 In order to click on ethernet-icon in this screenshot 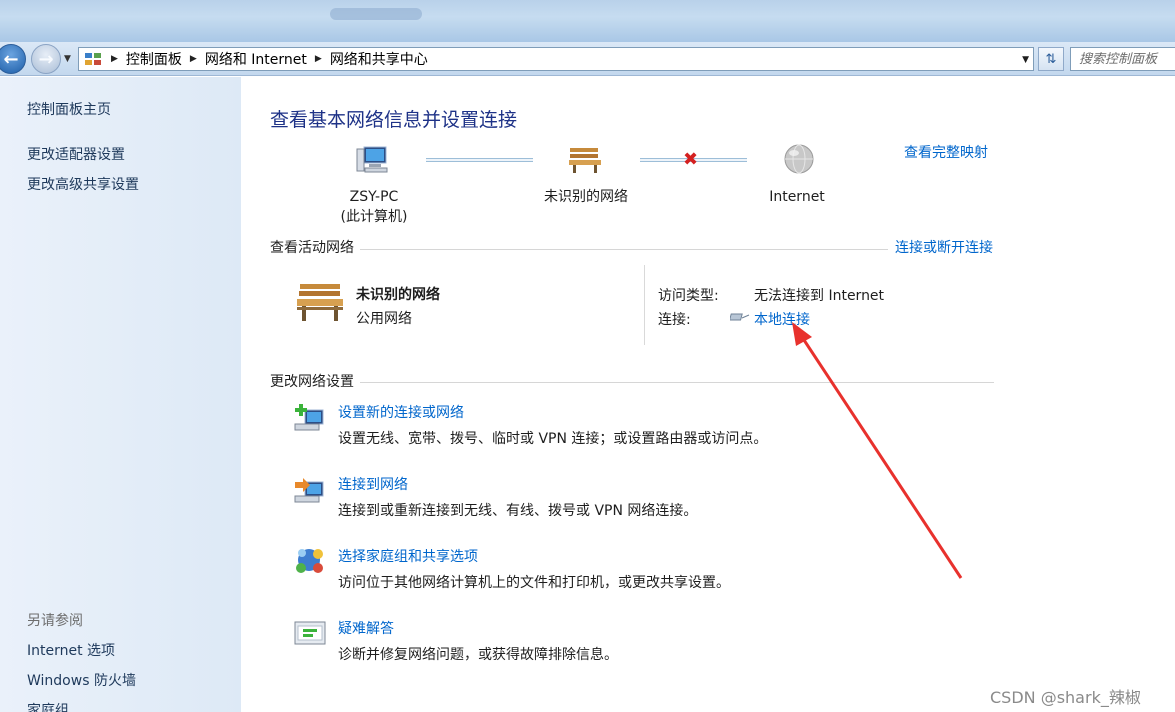, I will do `click(739, 318)`.